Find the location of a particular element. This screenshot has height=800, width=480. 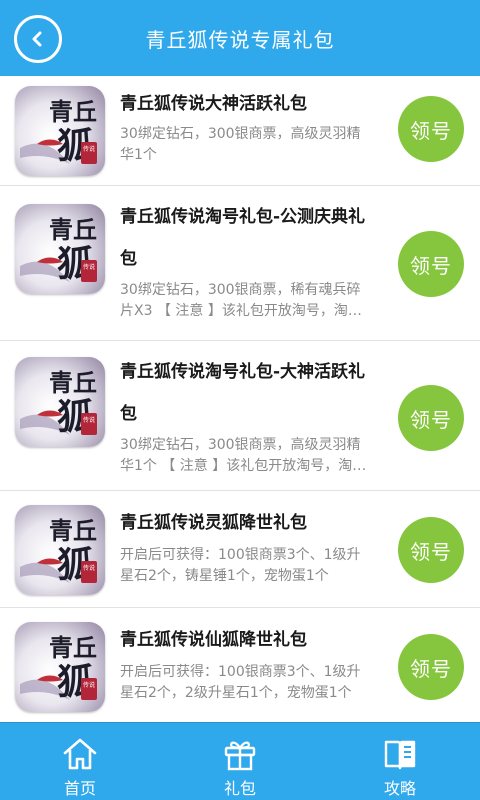

nav-label-home: 首页 is located at coordinates (79, 788).